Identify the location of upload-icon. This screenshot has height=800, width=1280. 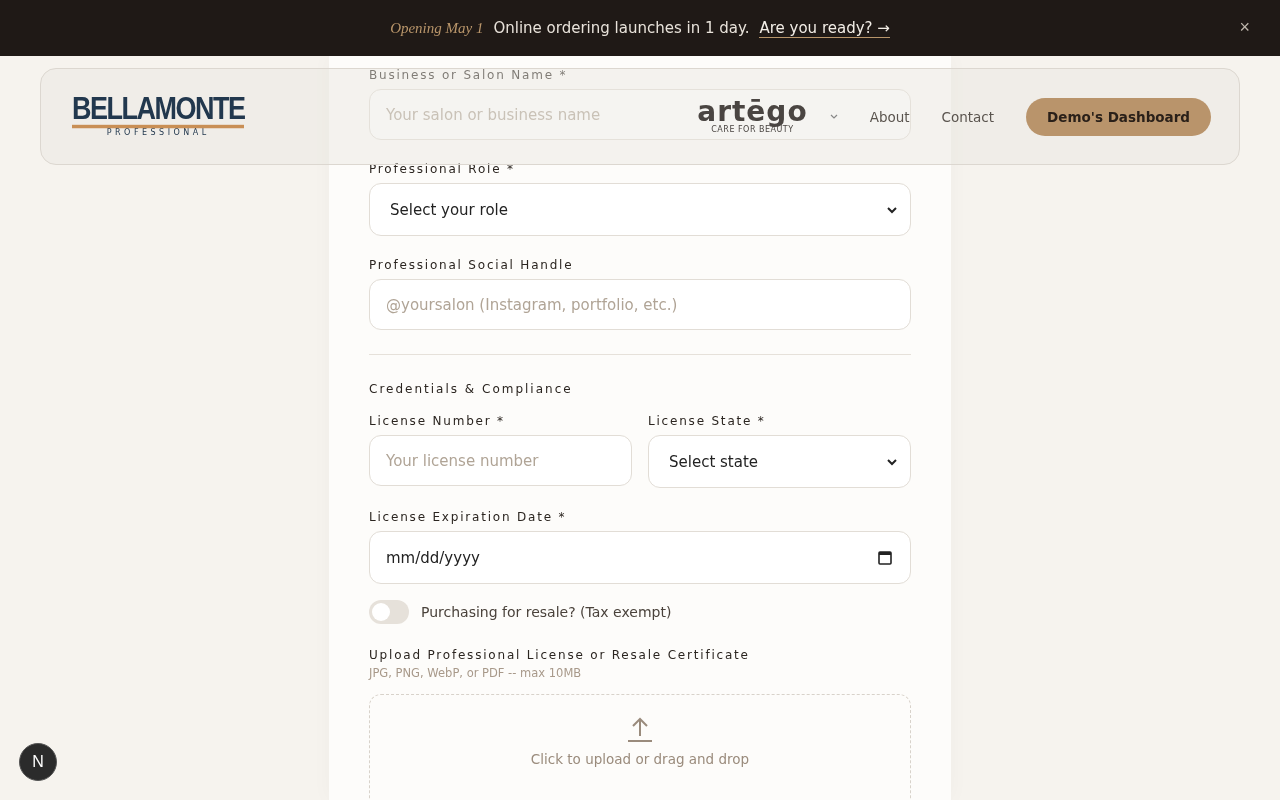
(640, 730).